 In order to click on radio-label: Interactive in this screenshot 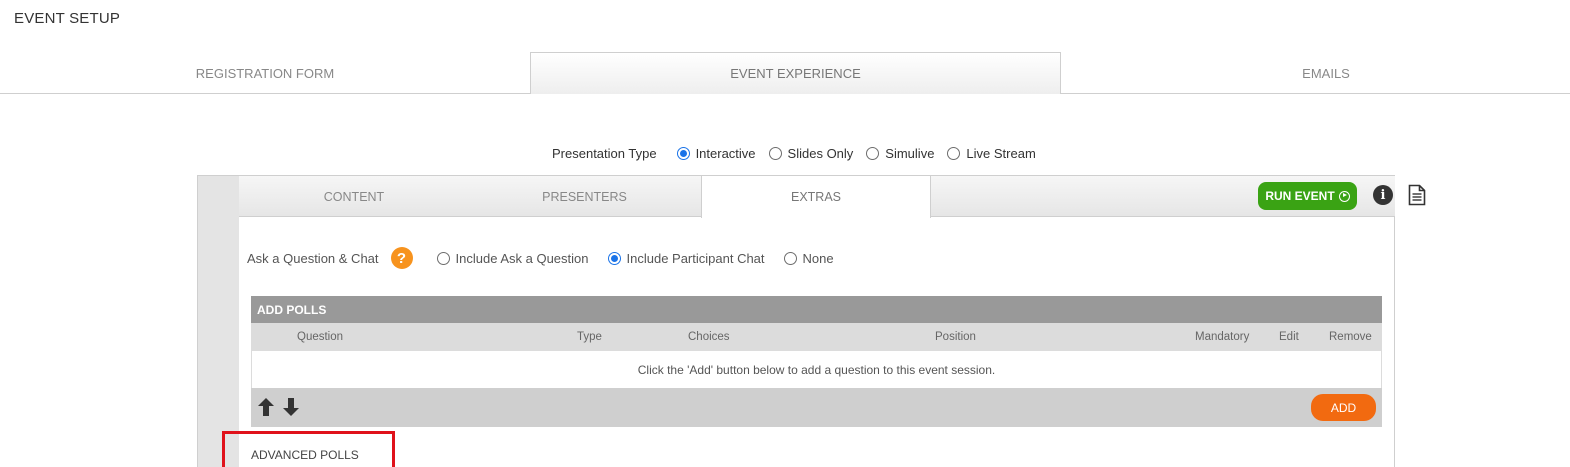, I will do `click(725, 153)`.